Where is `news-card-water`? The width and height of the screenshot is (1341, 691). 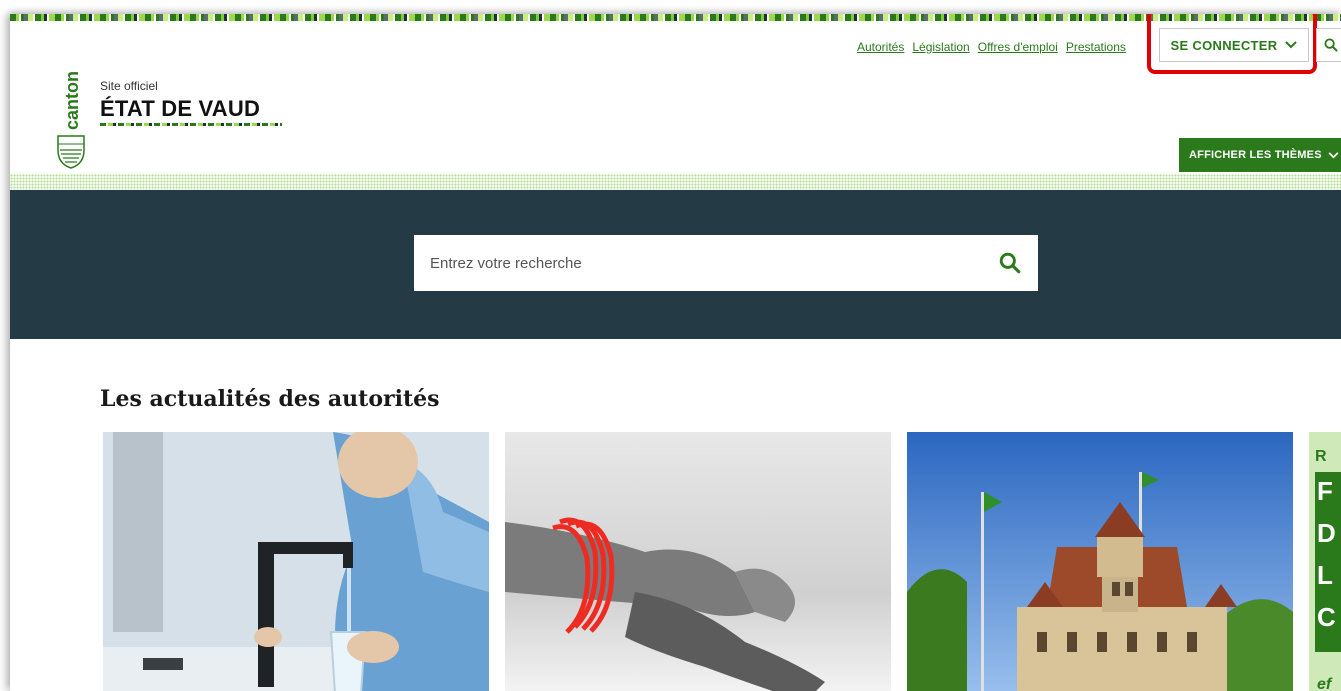
news-card-water is located at coordinates (296, 561).